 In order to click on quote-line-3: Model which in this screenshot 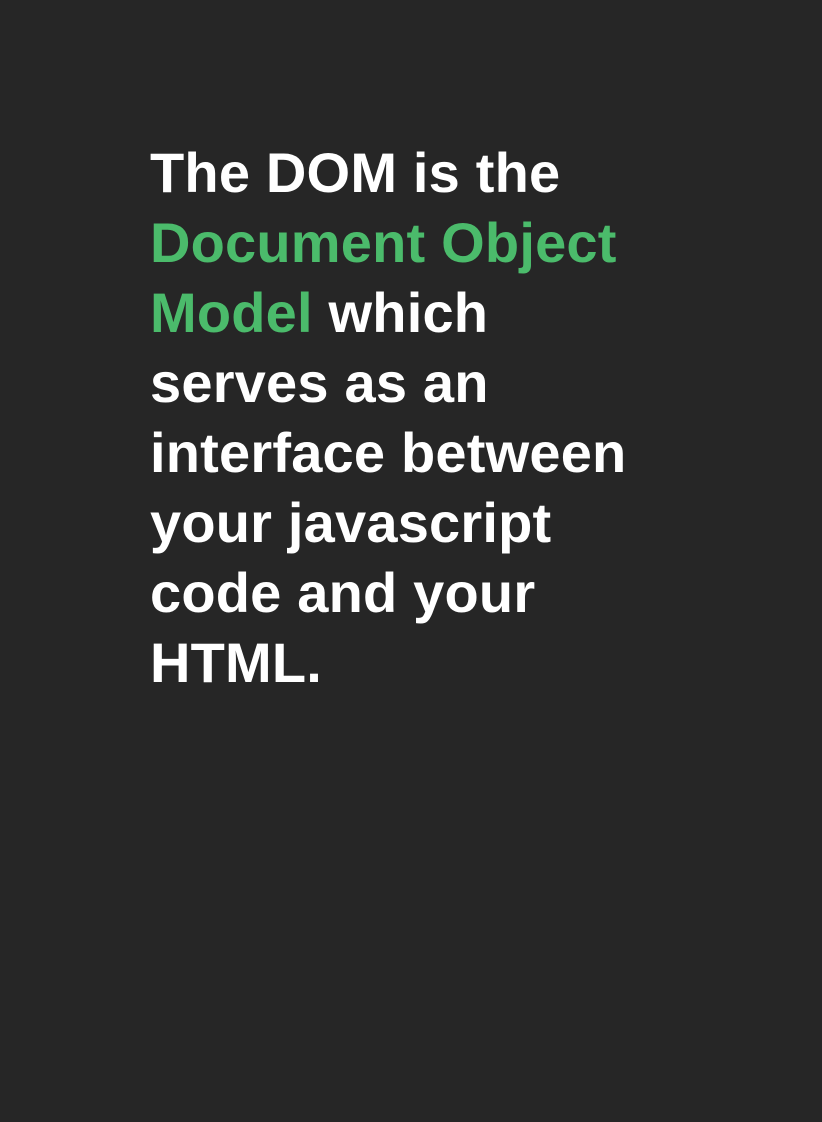, I will do `click(430, 313)`.